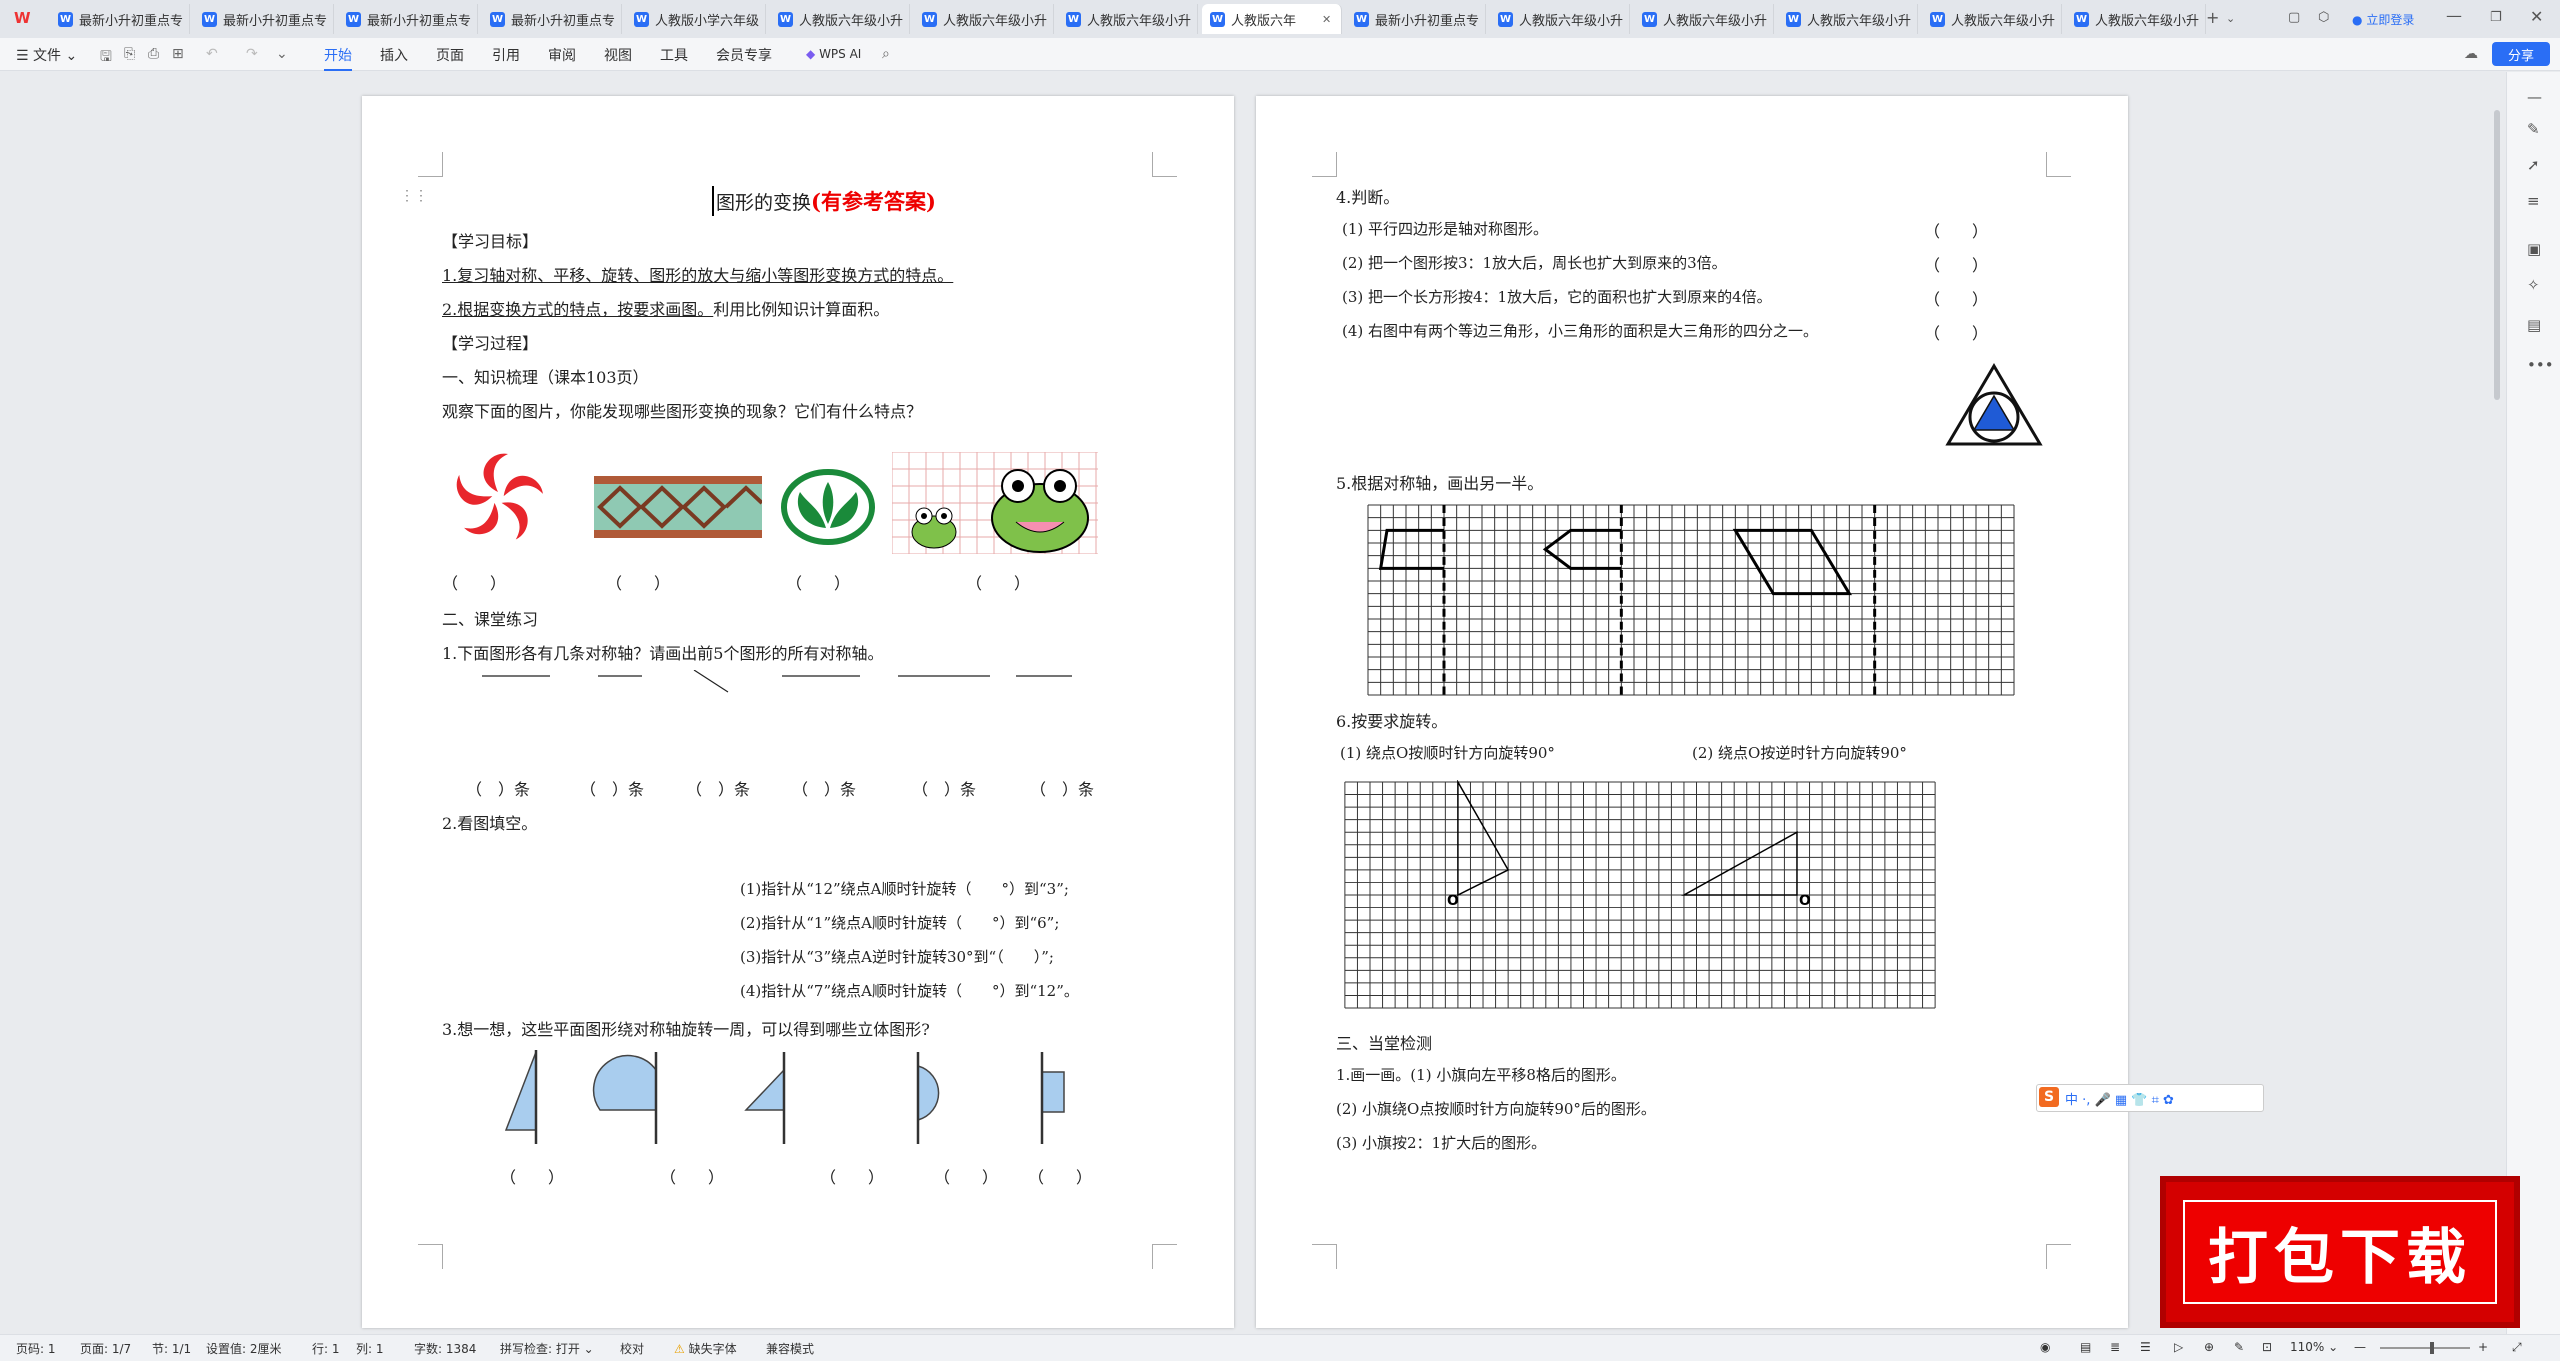  What do you see at coordinates (450, 55) in the screenshot?
I see `tab-page: 页面` at bounding box center [450, 55].